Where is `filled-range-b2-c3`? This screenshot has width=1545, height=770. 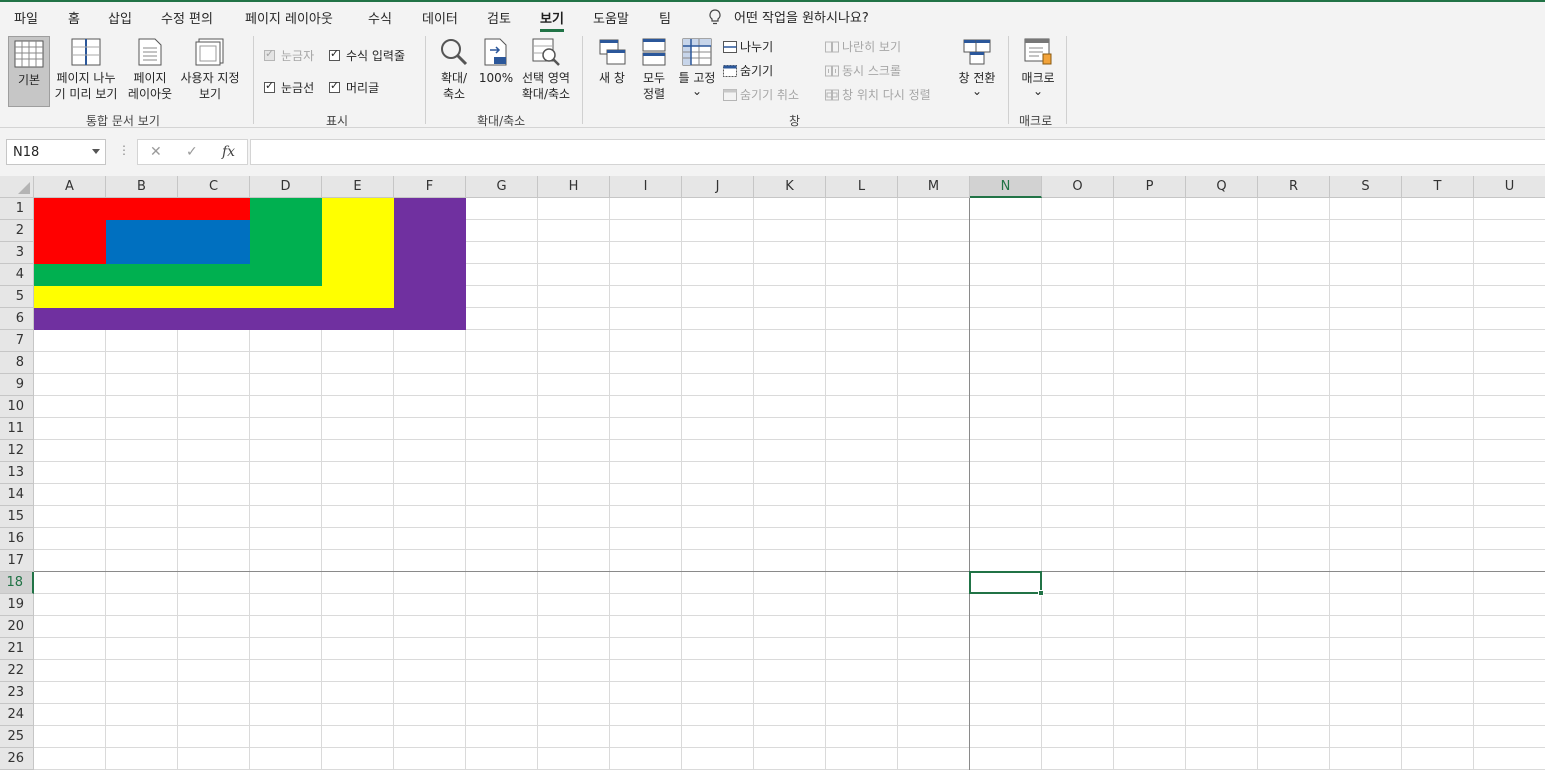
filled-range-b2-c3 is located at coordinates (178, 242).